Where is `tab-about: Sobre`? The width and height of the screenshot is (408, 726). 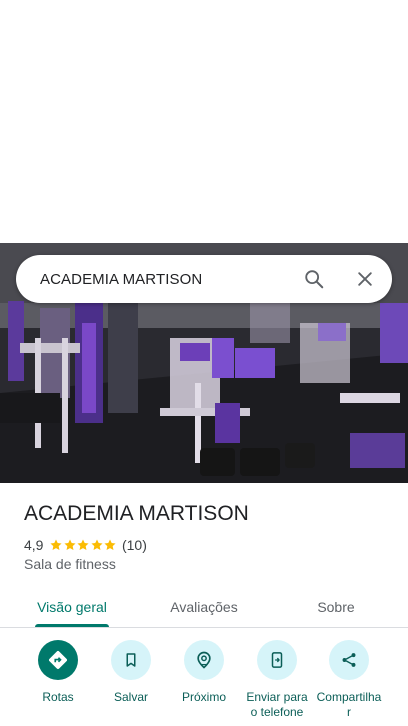
tab-about: Sobre is located at coordinates (336, 607).